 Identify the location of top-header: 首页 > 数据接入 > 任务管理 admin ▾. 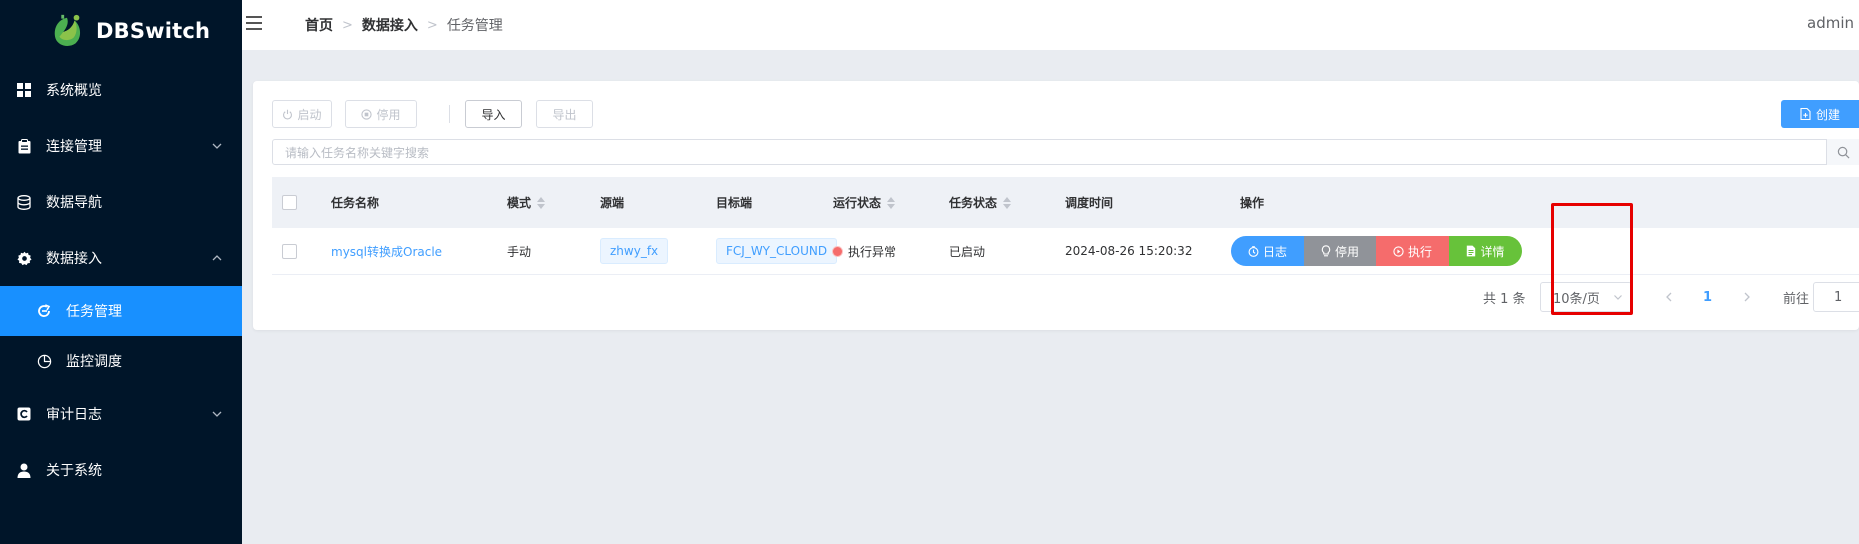
(1050, 25).